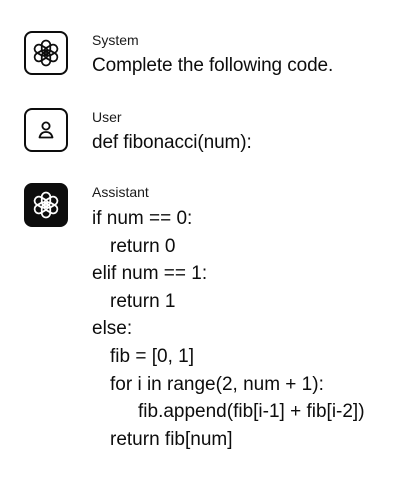 This screenshot has height=483, width=418. I want to click on assistant-avatar, so click(46, 205).